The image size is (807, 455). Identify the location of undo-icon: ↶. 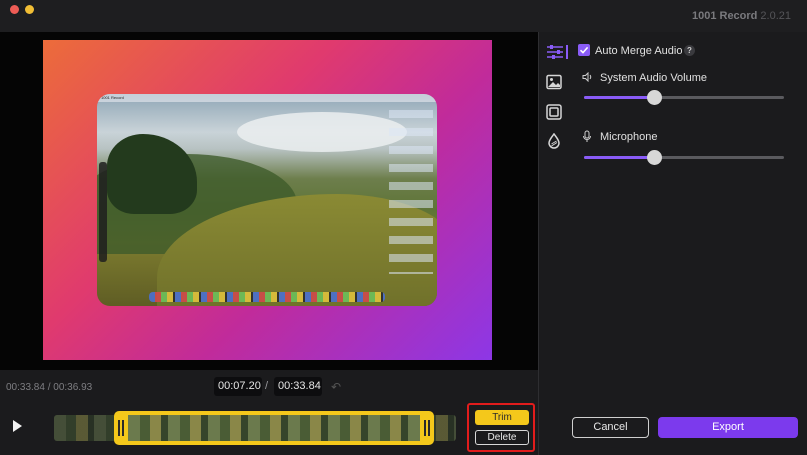
(336, 387).